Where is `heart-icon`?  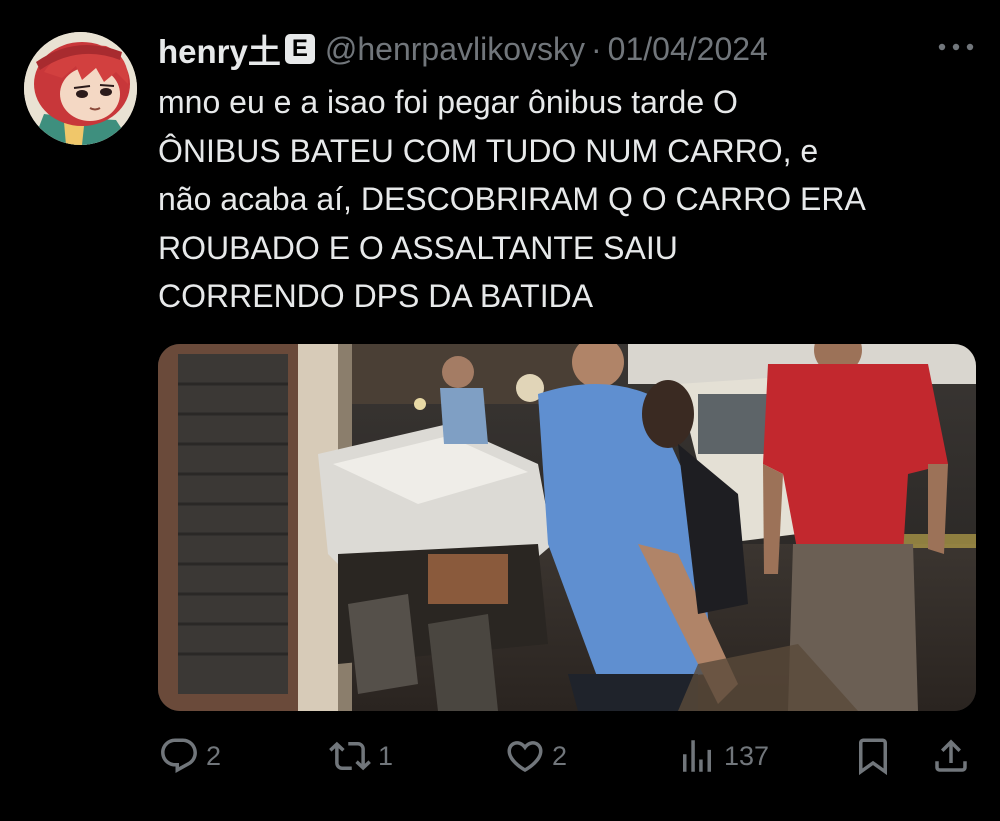 heart-icon is located at coordinates (525, 757).